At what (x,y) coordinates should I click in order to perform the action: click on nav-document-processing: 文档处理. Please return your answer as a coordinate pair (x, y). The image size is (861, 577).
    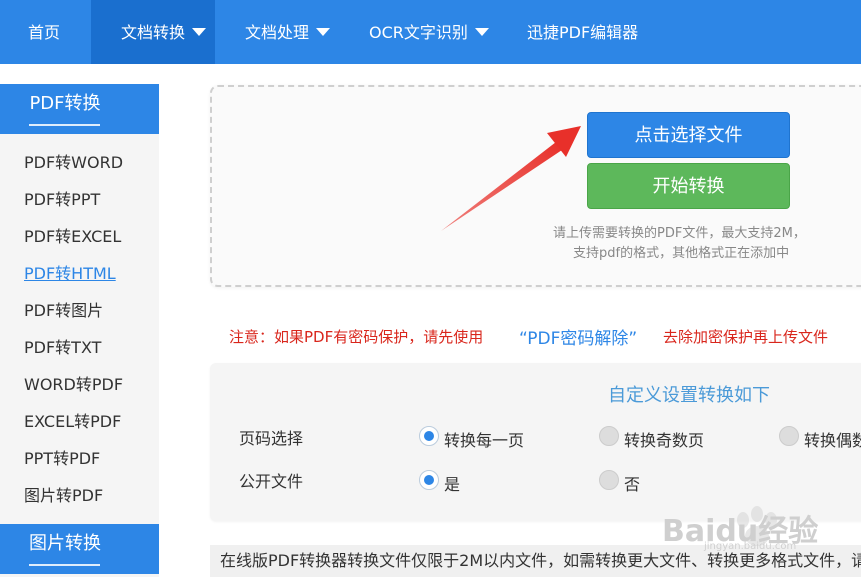
    Looking at the image, I should click on (288, 32).